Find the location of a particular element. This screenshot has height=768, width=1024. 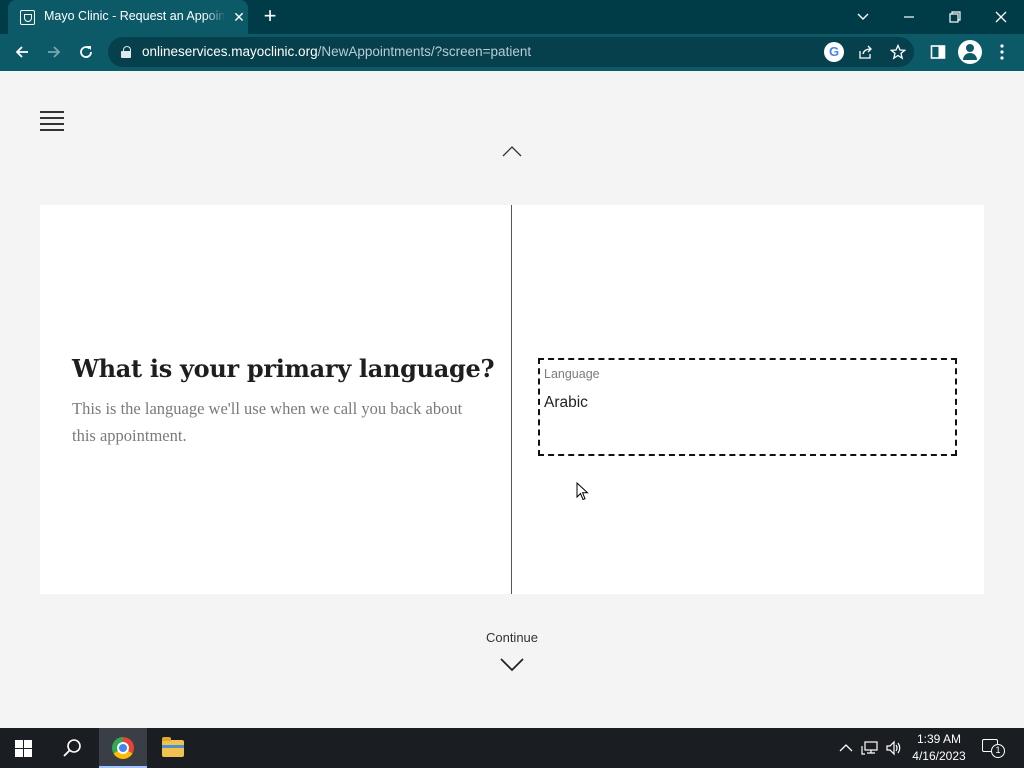

url-path: /NewAppointments/?screen=patient is located at coordinates (424, 51).